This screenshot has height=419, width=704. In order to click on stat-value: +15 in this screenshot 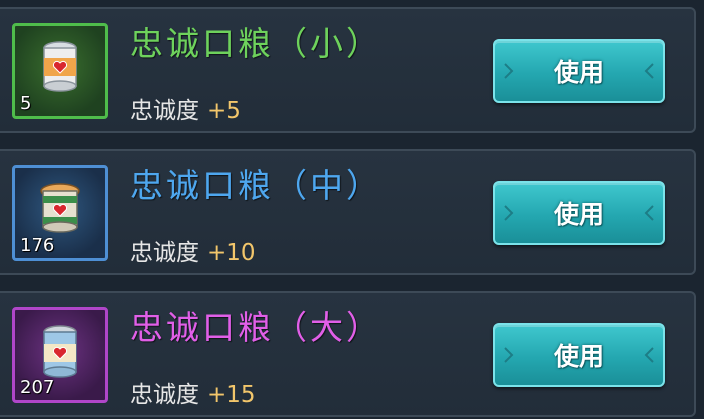, I will do `click(231, 395)`.